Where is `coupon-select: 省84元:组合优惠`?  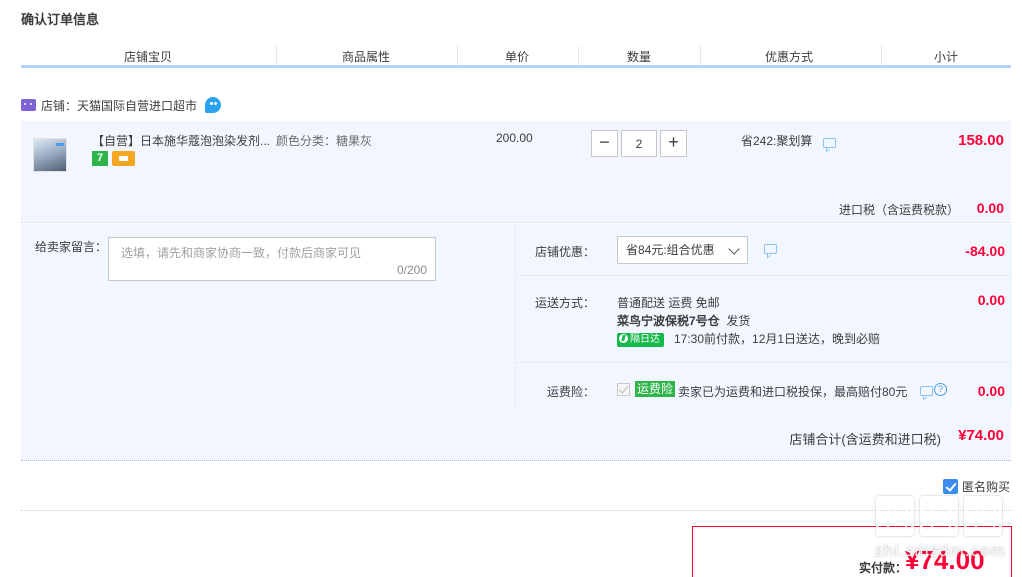
coupon-select: 省84元:组合优惠 is located at coordinates (682, 250).